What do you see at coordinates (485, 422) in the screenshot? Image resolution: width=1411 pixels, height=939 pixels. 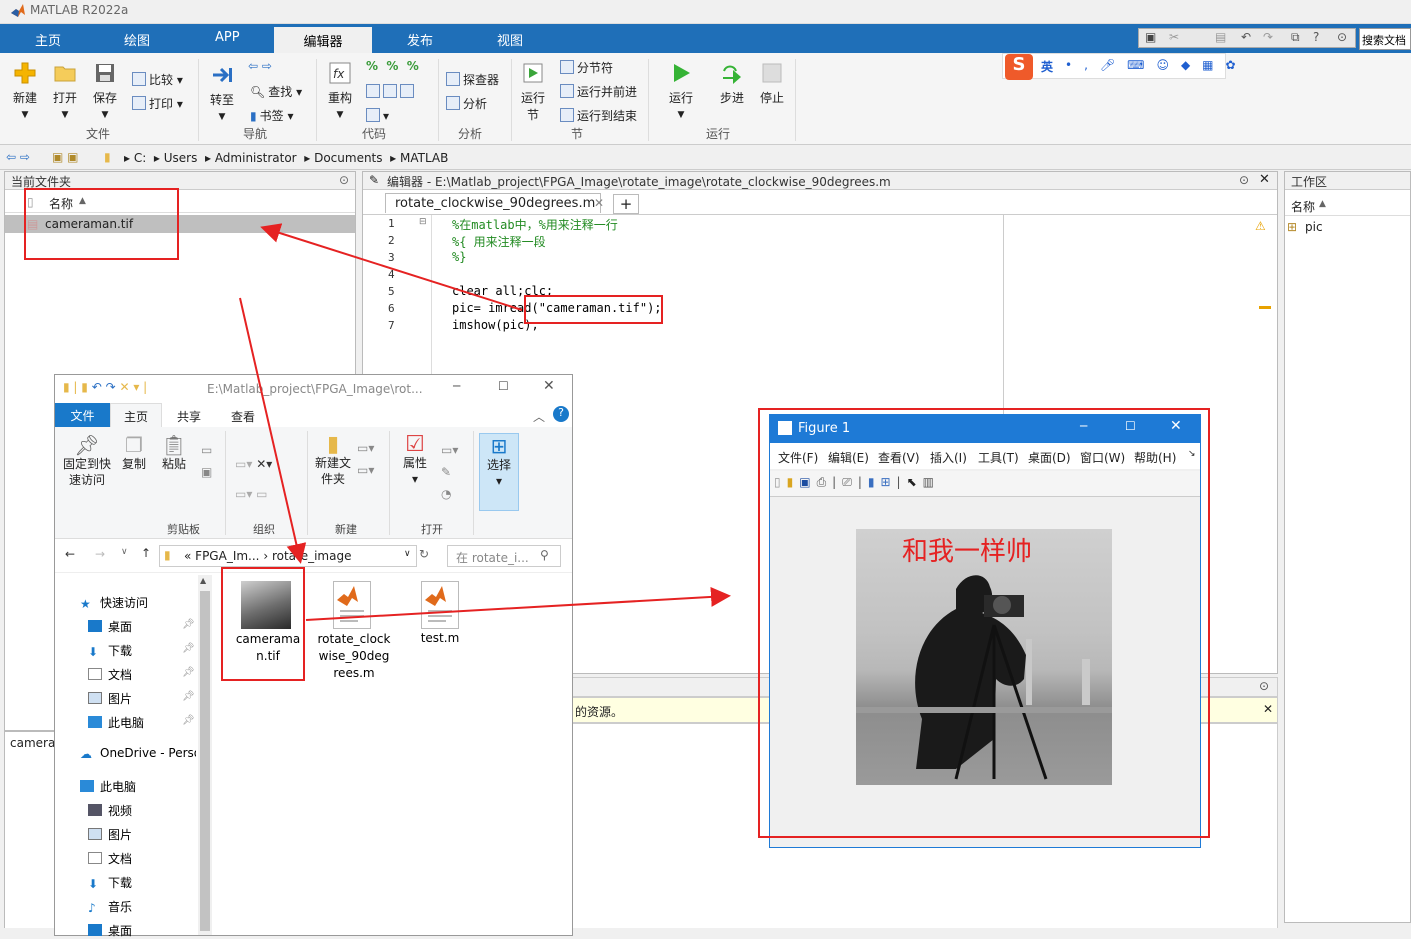 I see `annotation-arrows` at bounding box center [485, 422].